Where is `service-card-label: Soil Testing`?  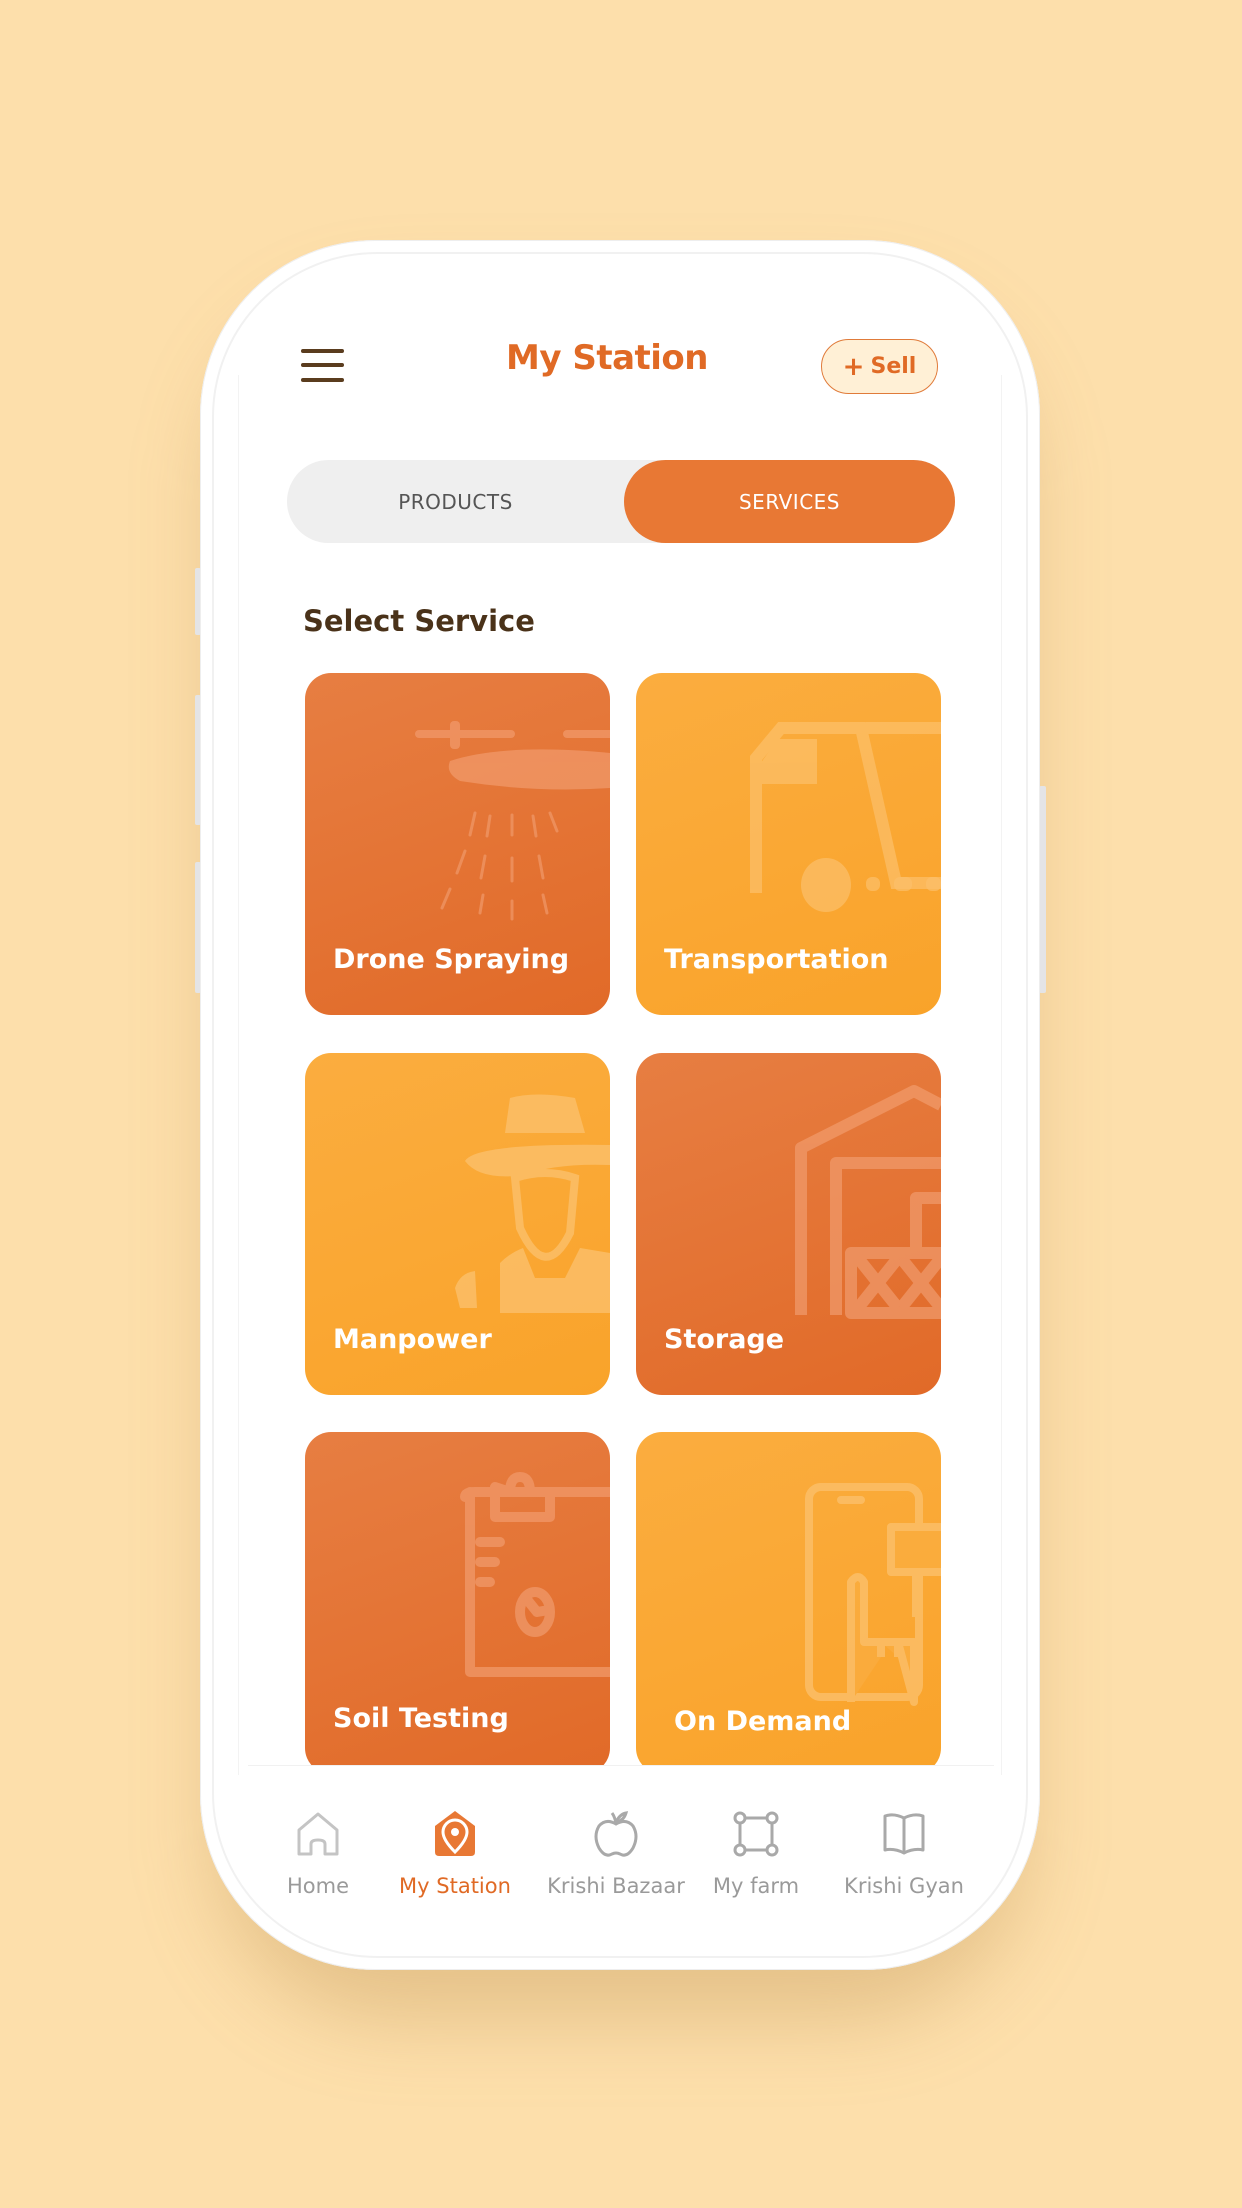 service-card-label: Soil Testing is located at coordinates (421, 1718).